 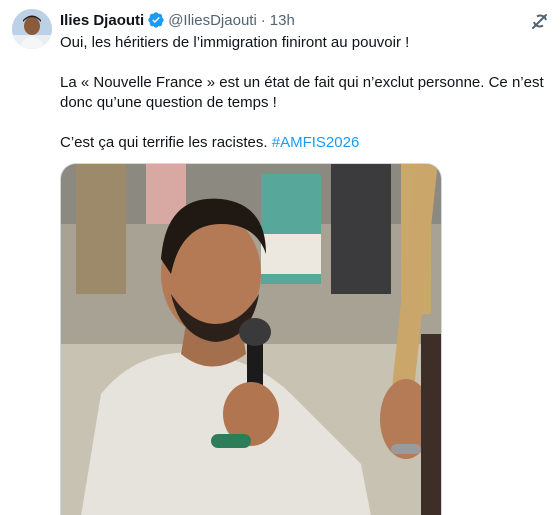 I want to click on avatar, so click(x=32, y=29).